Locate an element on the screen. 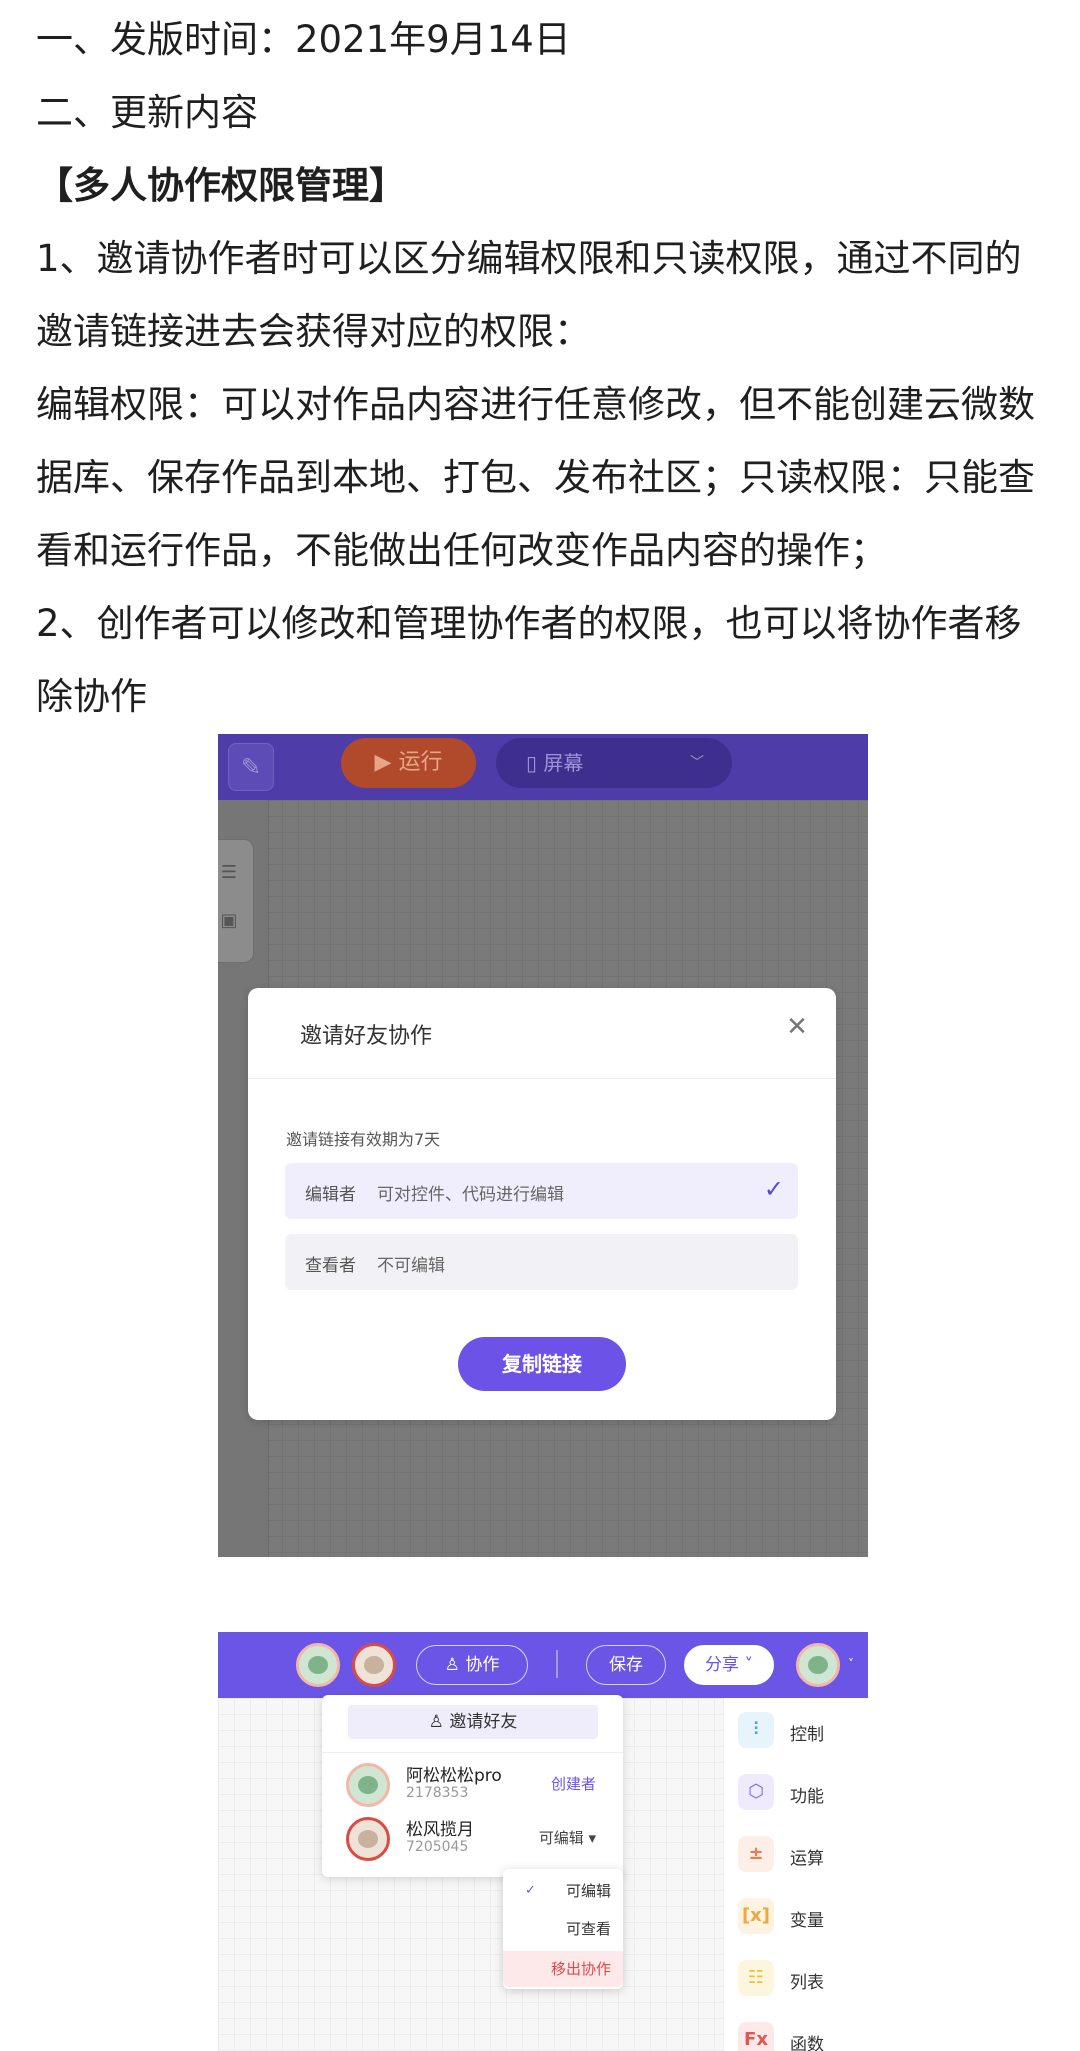 The width and height of the screenshot is (1080, 2051). list-item: 阿松松松pro 2178353 创建者 is located at coordinates (476, 1786).